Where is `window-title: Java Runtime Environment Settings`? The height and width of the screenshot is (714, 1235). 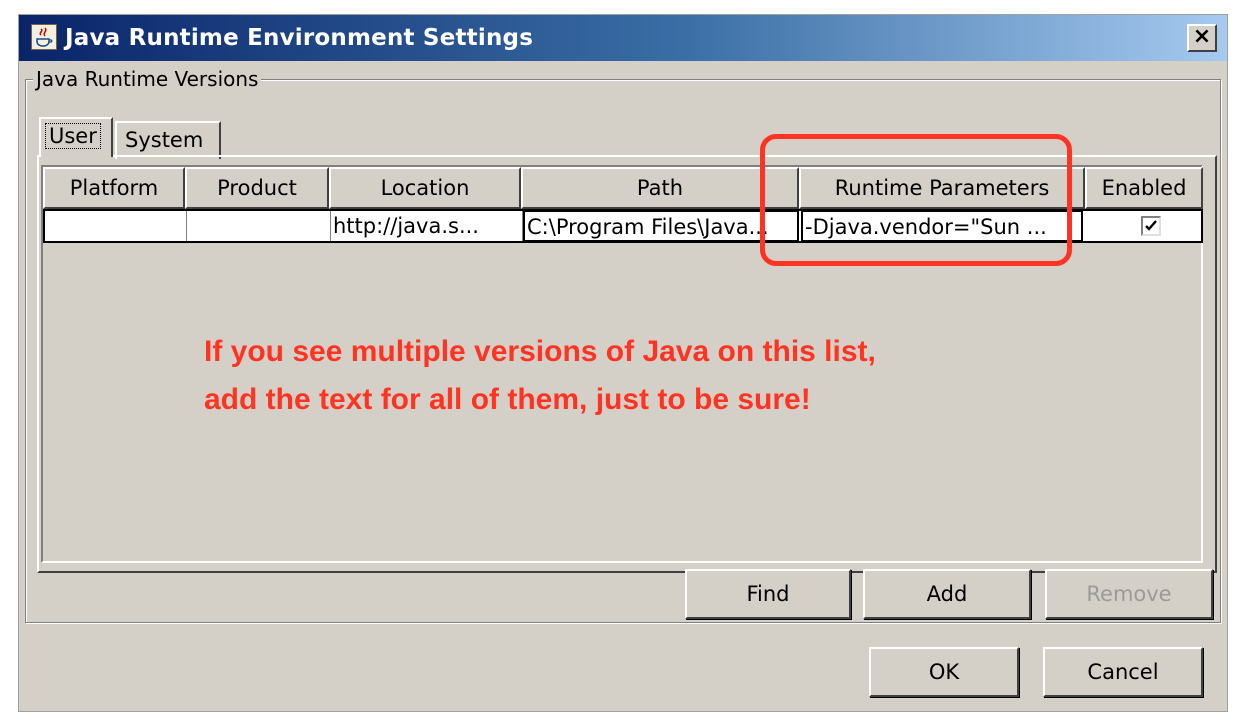
window-title: Java Runtime Environment Settings is located at coordinates (299, 38).